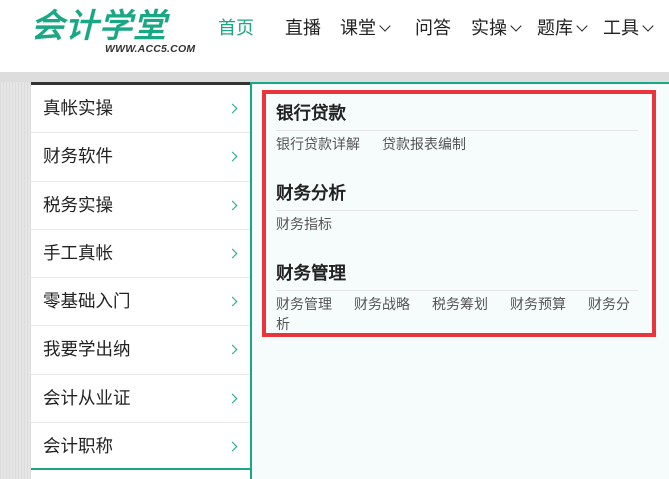 The height and width of the screenshot is (479, 669). I want to click on sidebar-item-beginner: 零基础入门, so click(140, 302).